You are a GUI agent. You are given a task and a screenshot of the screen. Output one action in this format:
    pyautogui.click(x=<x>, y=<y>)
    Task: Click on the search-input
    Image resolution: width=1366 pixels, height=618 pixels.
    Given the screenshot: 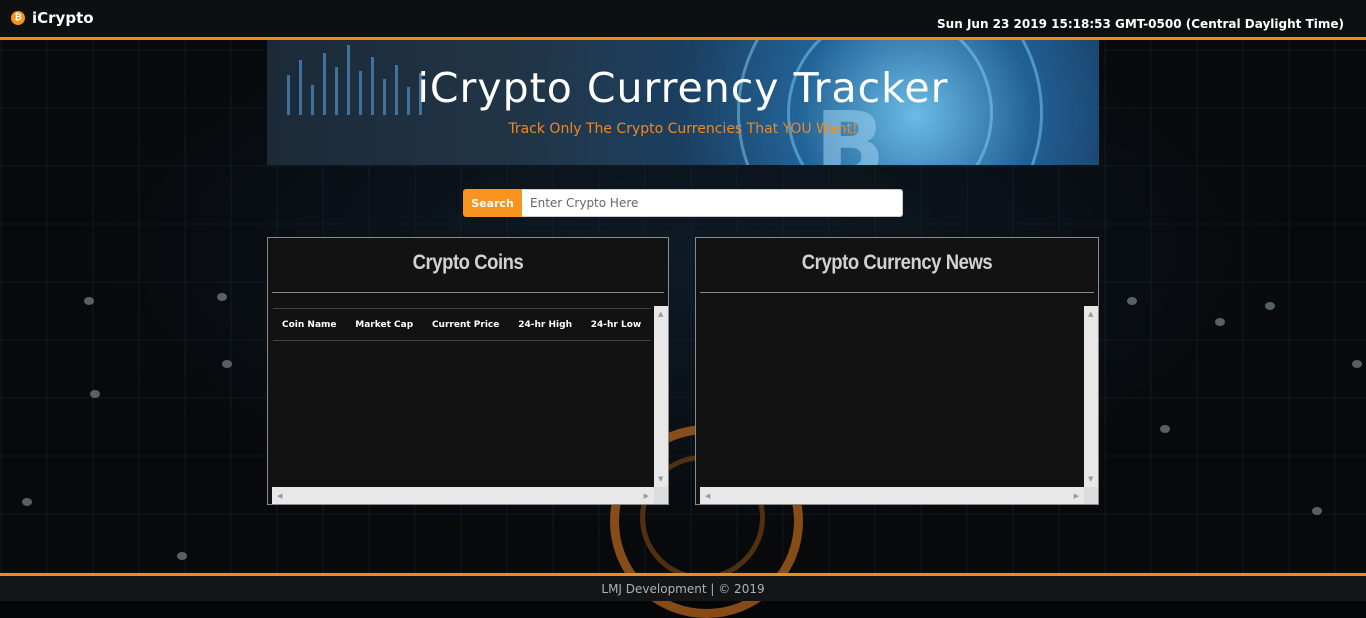 What is the action you would take?
    pyautogui.click(x=712, y=203)
    